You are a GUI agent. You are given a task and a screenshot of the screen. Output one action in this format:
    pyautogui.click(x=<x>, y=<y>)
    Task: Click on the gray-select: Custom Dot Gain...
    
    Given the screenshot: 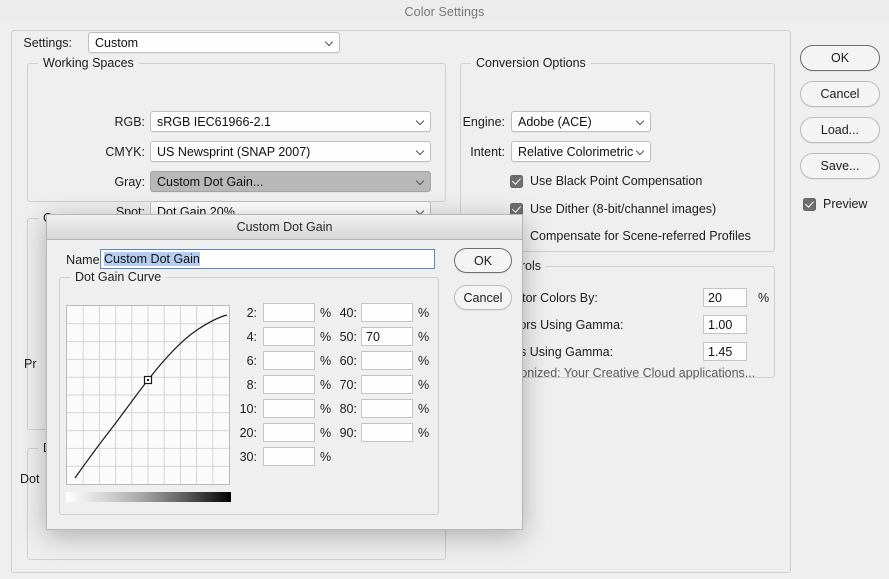 What is the action you would take?
    pyautogui.click(x=290, y=181)
    